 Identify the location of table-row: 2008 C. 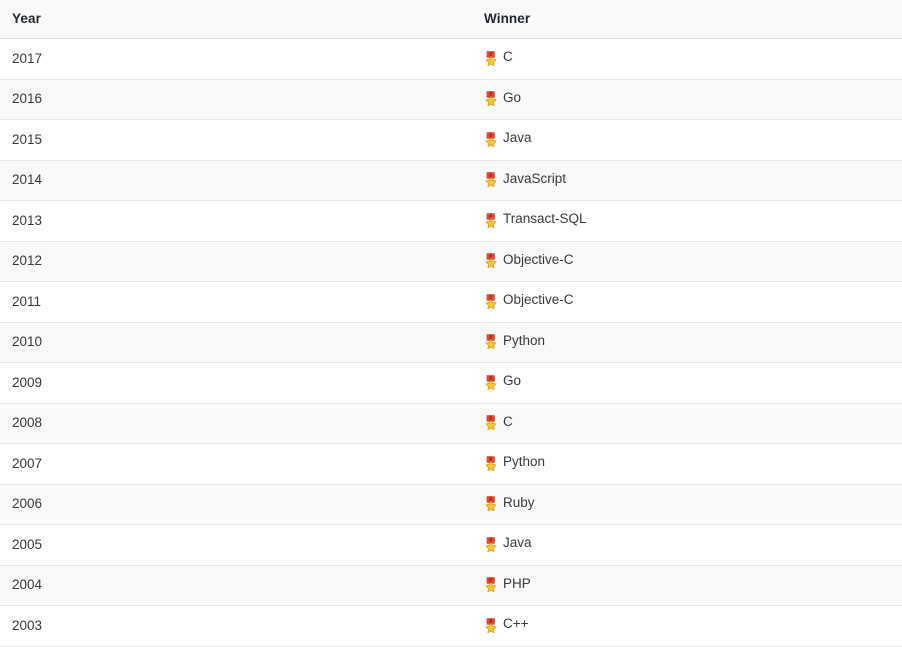
(451, 423).